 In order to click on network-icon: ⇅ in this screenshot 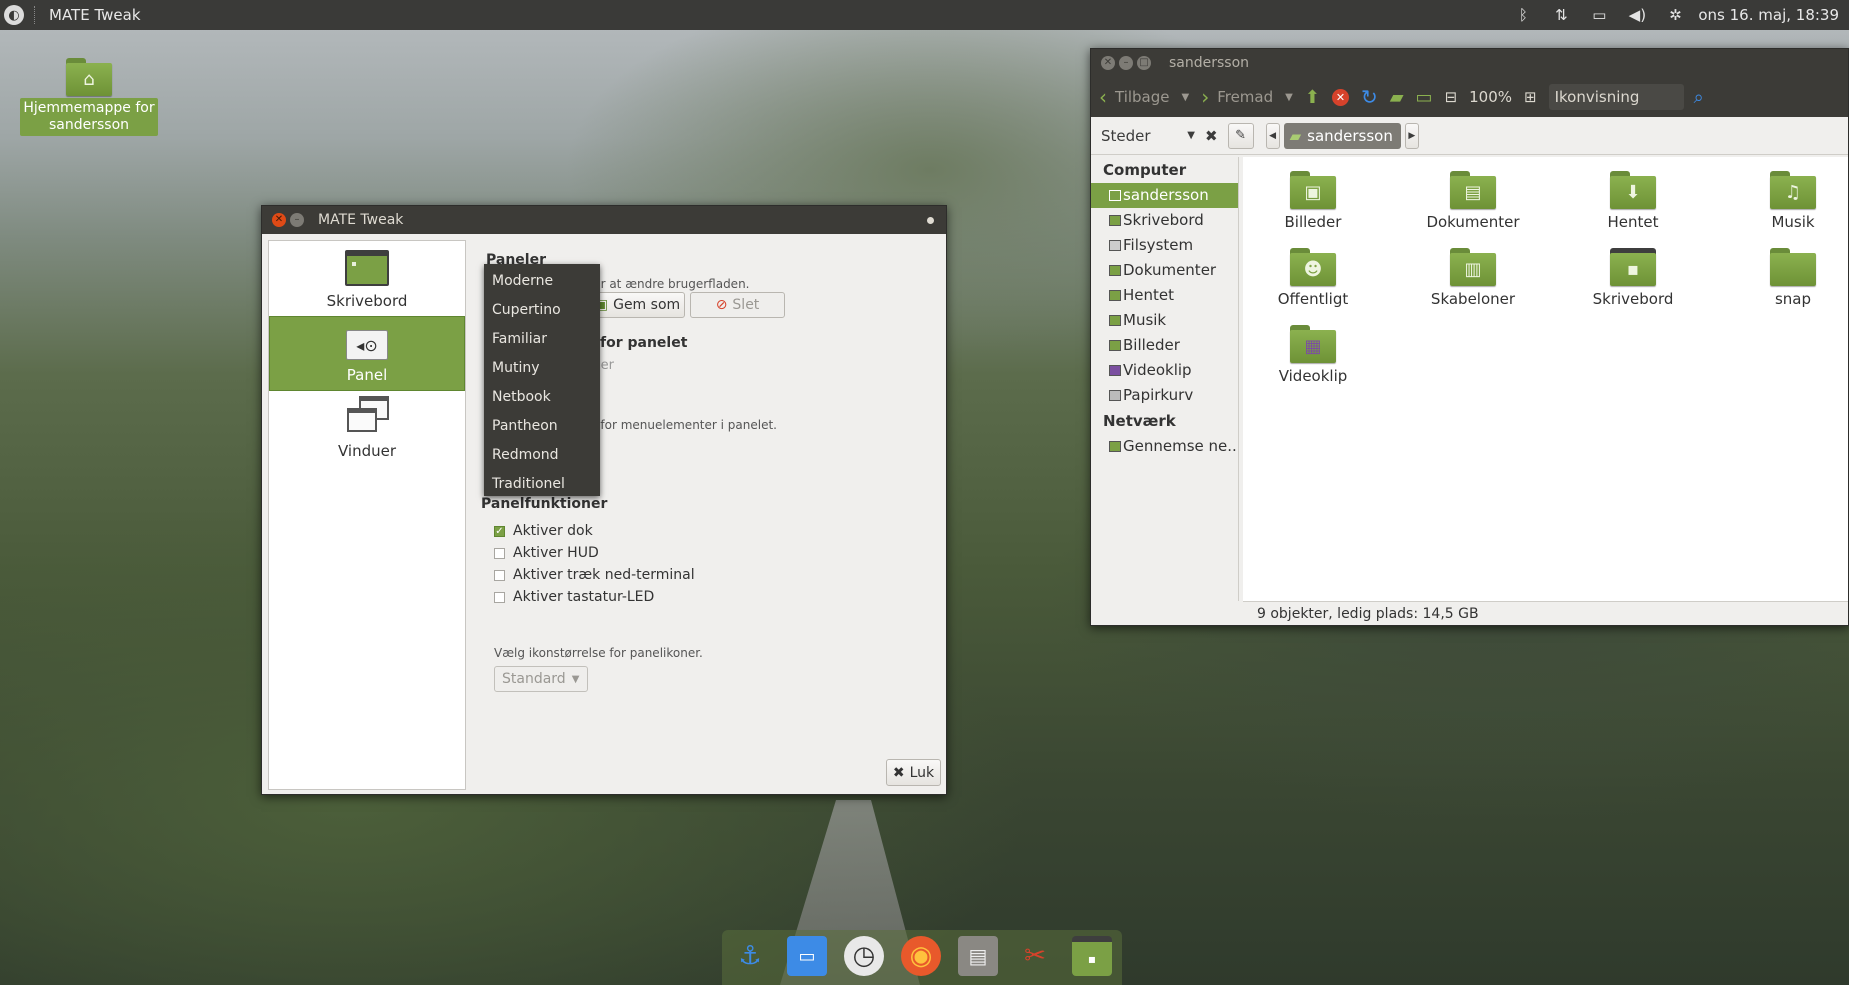, I will do `click(1561, 15)`.